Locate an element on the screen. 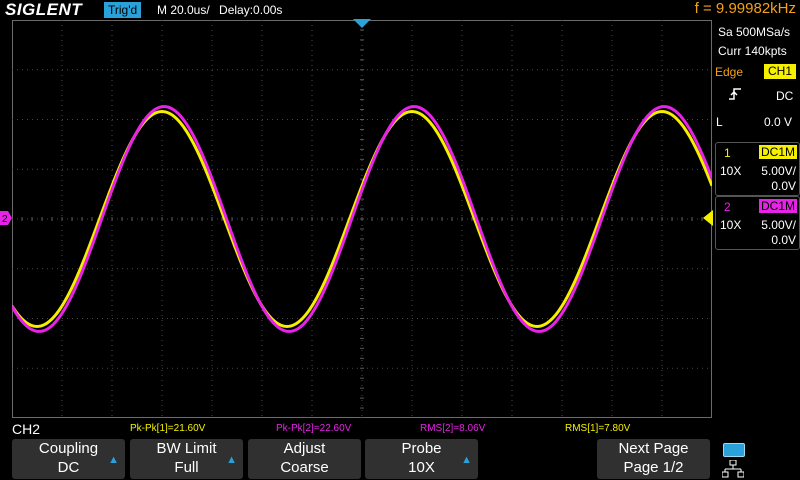  channel-2-box: 2 DC1M 10X 5.00V/ 0.0V is located at coordinates (757, 223).